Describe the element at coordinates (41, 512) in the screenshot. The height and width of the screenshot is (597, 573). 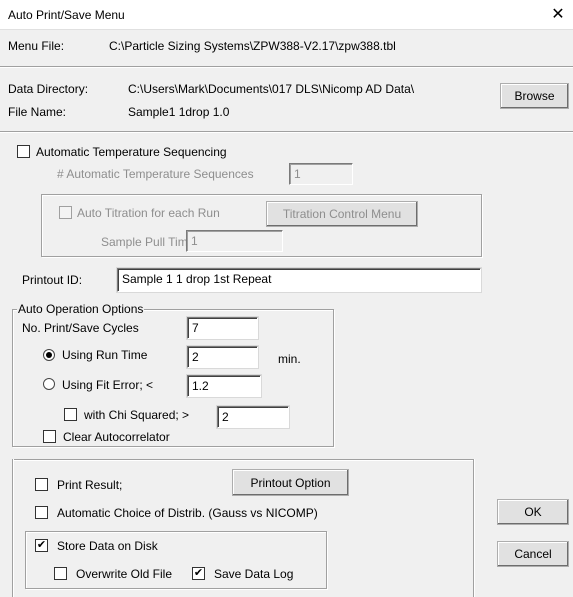
I see `auto-choice-distribution-checkbox` at that location.